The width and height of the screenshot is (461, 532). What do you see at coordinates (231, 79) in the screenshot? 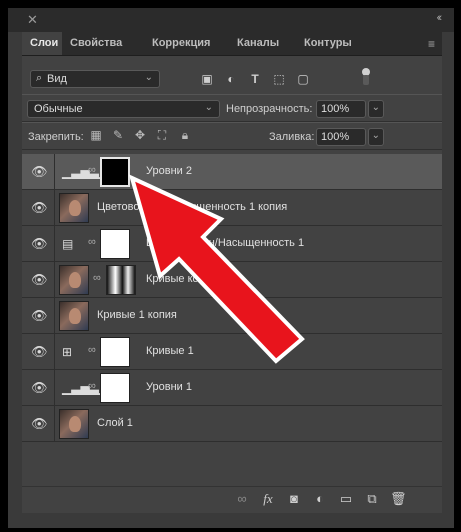
I see `adjustment-filter-icon: ◐` at bounding box center [231, 79].